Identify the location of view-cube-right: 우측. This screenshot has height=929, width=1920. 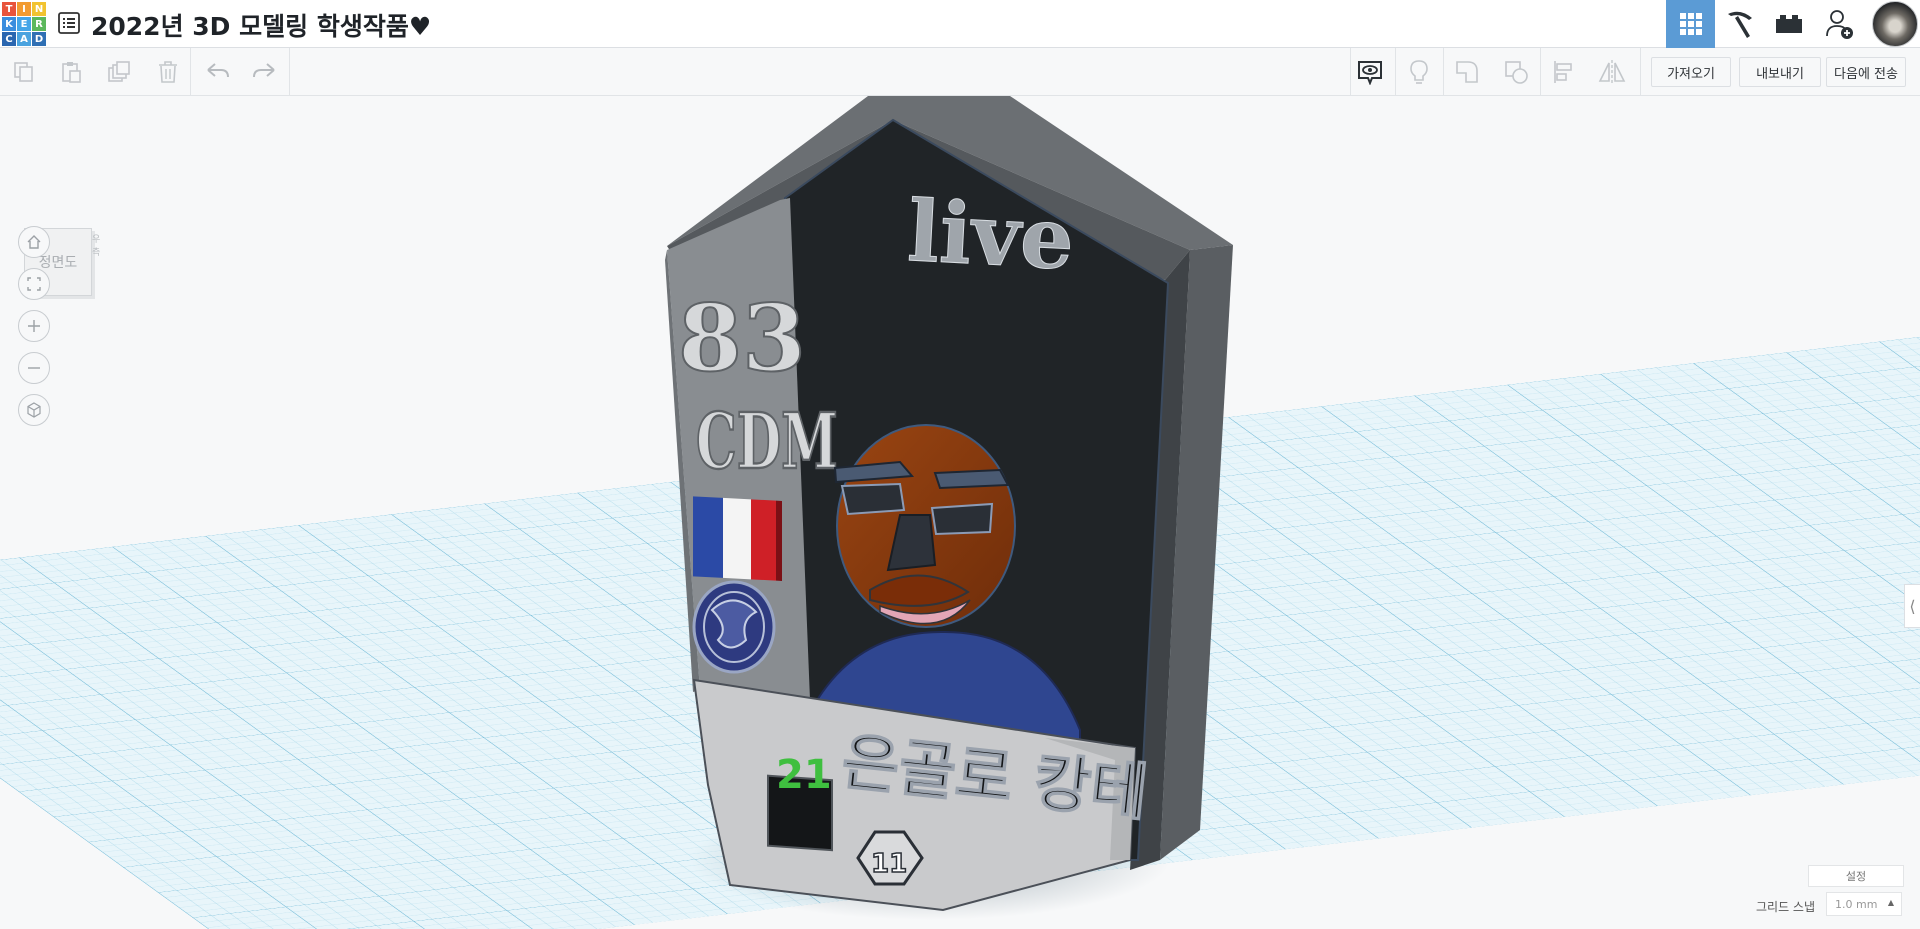
(96, 245).